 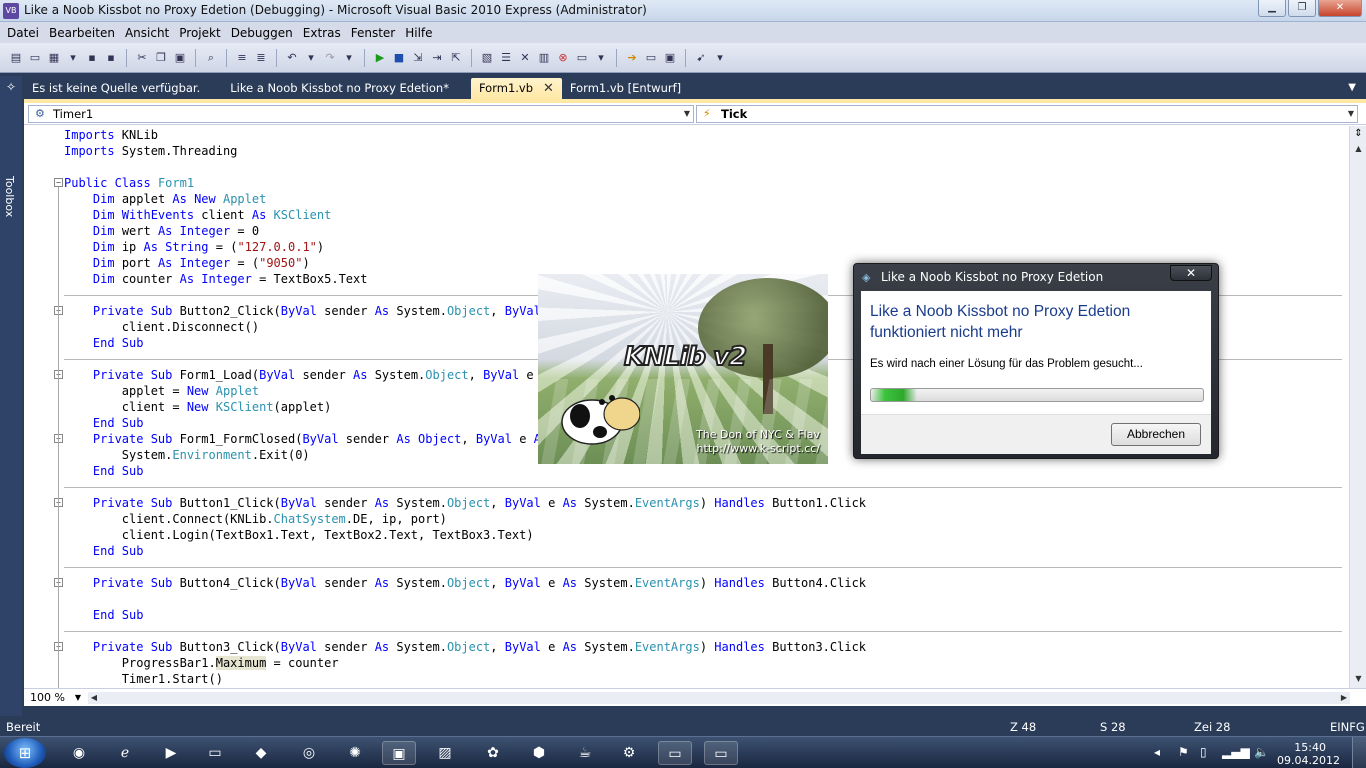 What do you see at coordinates (1027, 114) in the screenshot?
I see `method-name-combo: ⚡ Tick ▼` at bounding box center [1027, 114].